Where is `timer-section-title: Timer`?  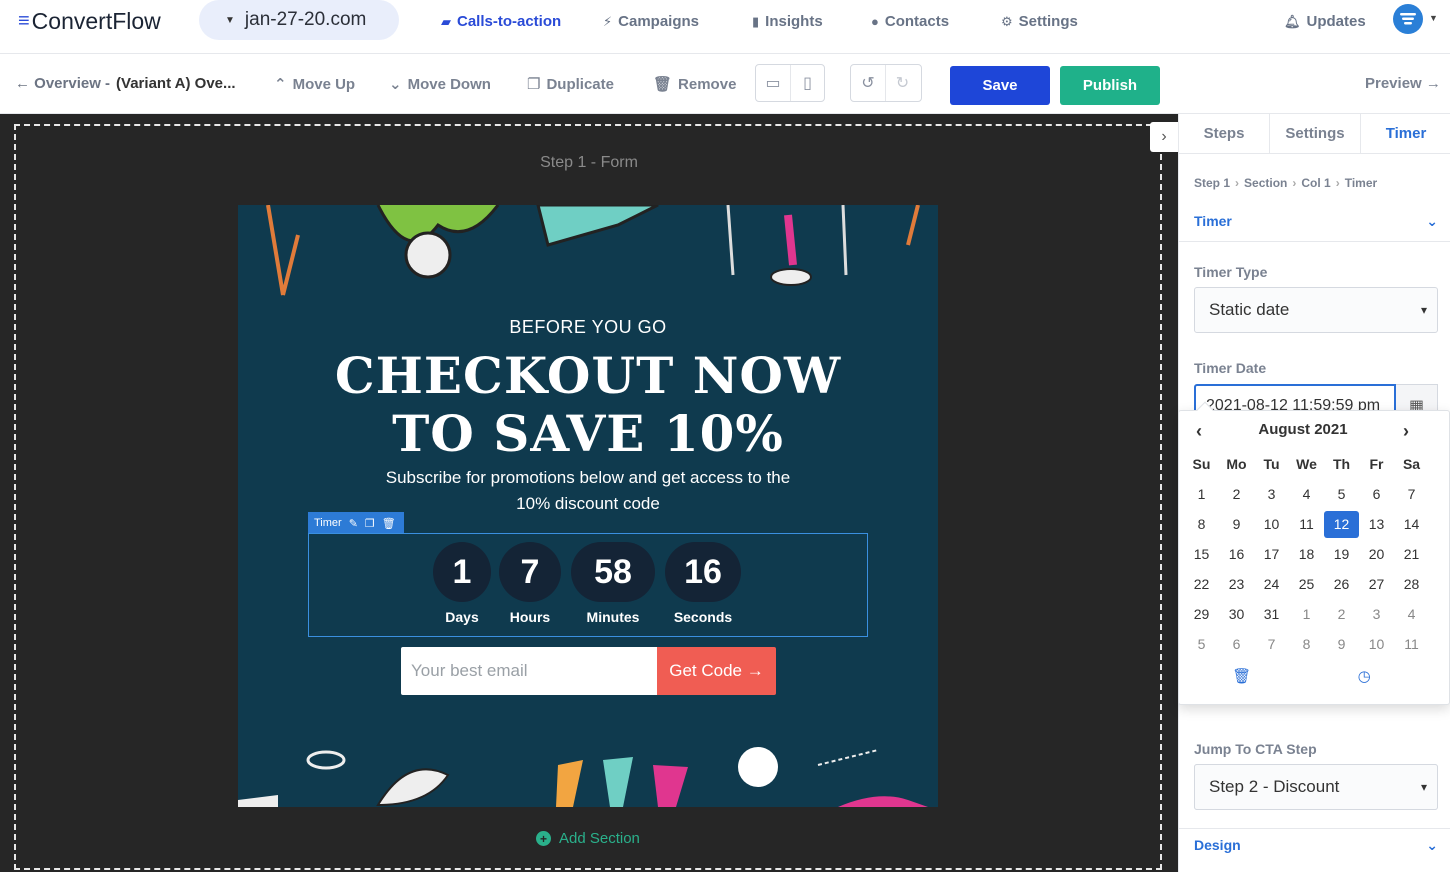
timer-section-title: Timer is located at coordinates (1213, 221).